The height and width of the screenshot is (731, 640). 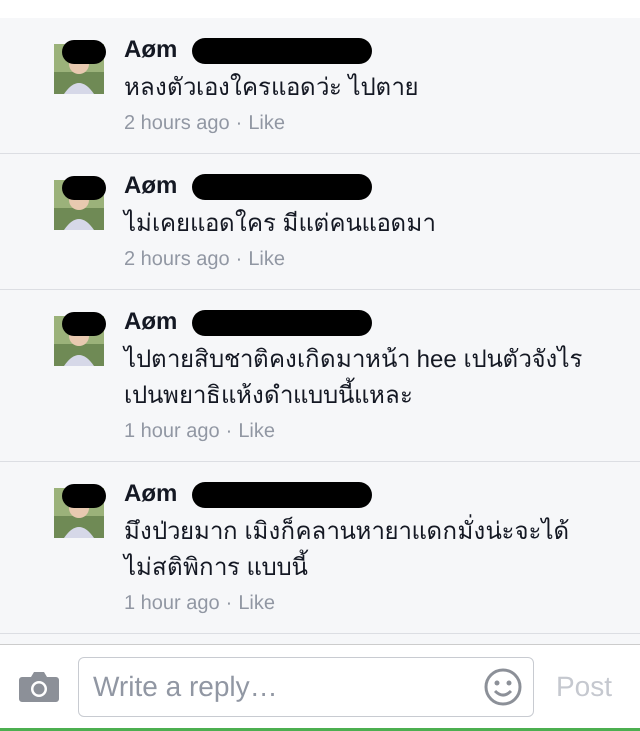 I want to click on camera-icon, so click(x=39, y=686).